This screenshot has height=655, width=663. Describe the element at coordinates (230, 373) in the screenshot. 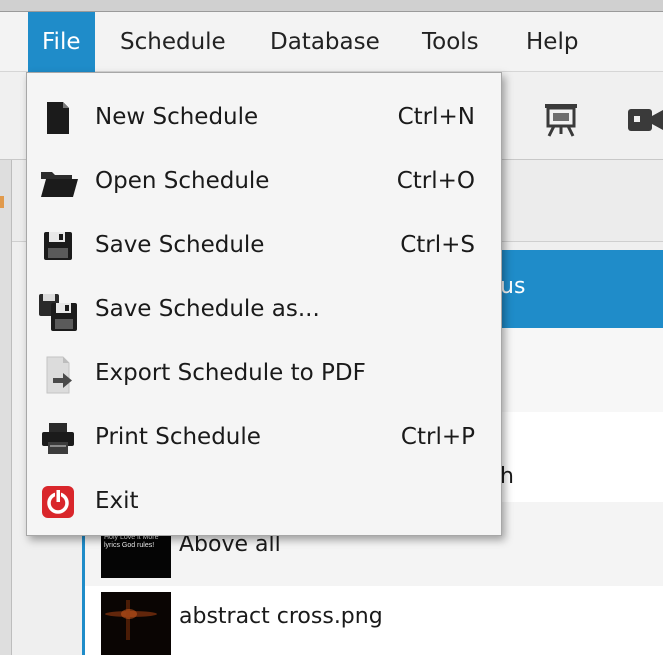

I see `menu-item-label: Export Schedule to PDF` at that location.